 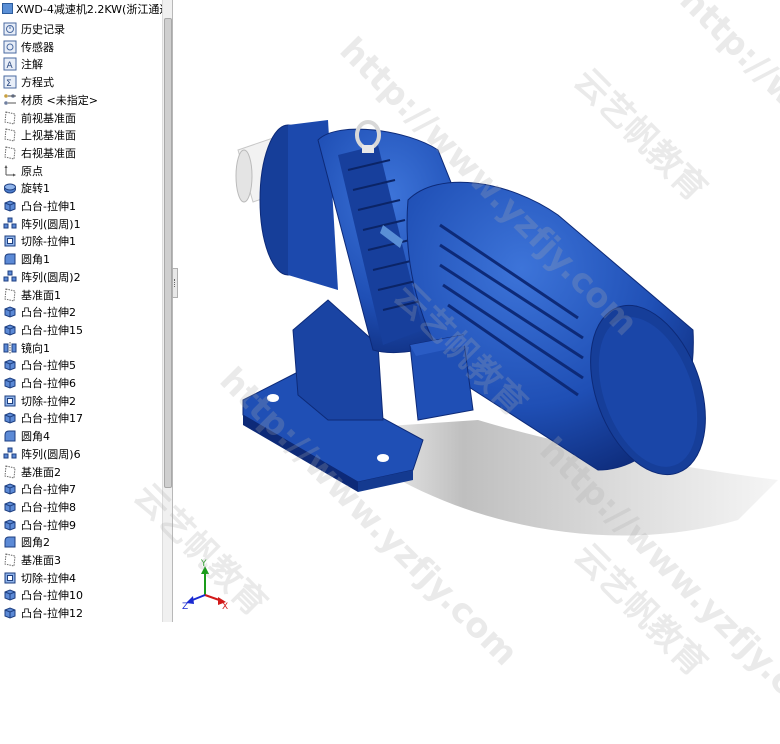 I want to click on tree-item-label: 基准面1, so click(x=41, y=295).